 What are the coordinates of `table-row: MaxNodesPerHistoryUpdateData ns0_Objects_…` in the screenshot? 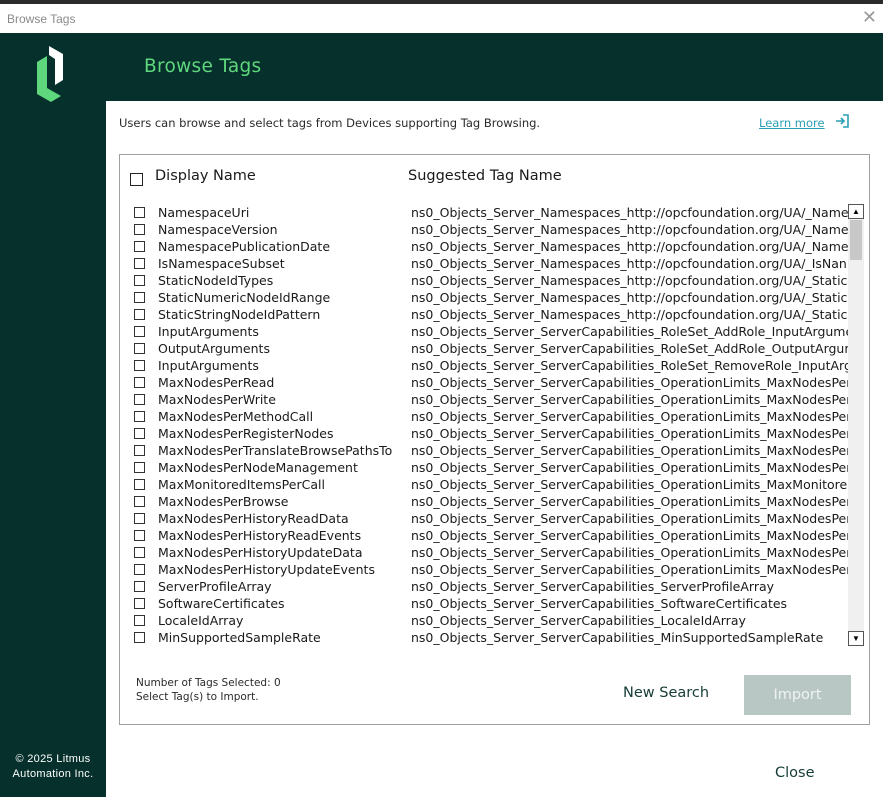 It's located at (491, 552).